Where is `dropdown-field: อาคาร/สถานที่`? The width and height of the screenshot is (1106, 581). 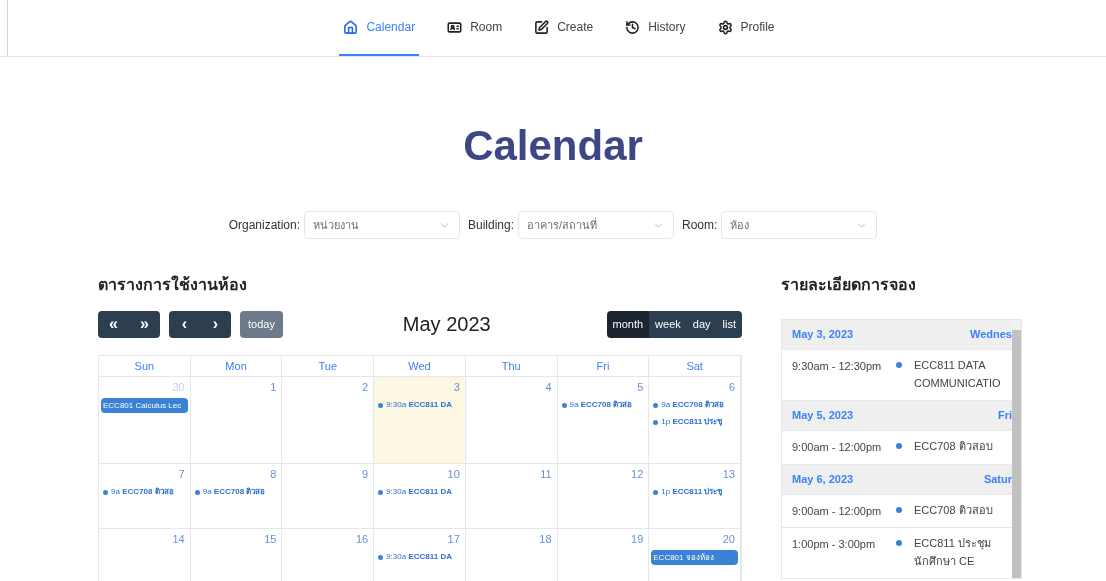 dropdown-field: อาคาร/สถานที่ is located at coordinates (596, 225).